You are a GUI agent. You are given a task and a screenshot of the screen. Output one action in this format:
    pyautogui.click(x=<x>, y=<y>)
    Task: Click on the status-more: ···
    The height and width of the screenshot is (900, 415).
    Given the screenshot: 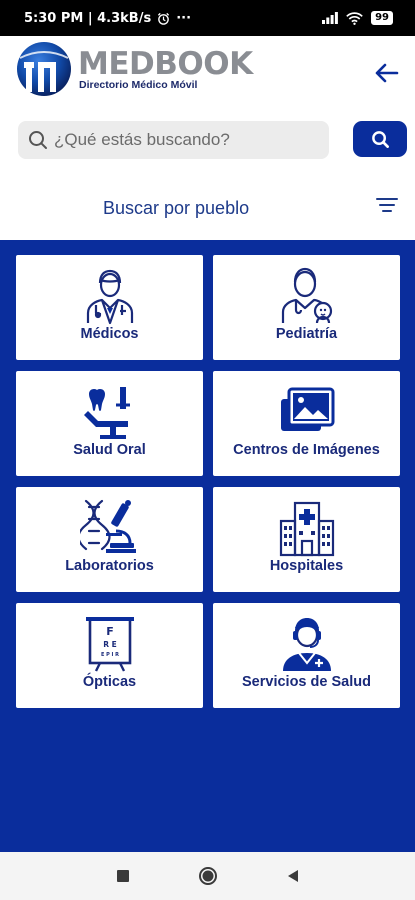 What is the action you would take?
    pyautogui.click(x=184, y=18)
    